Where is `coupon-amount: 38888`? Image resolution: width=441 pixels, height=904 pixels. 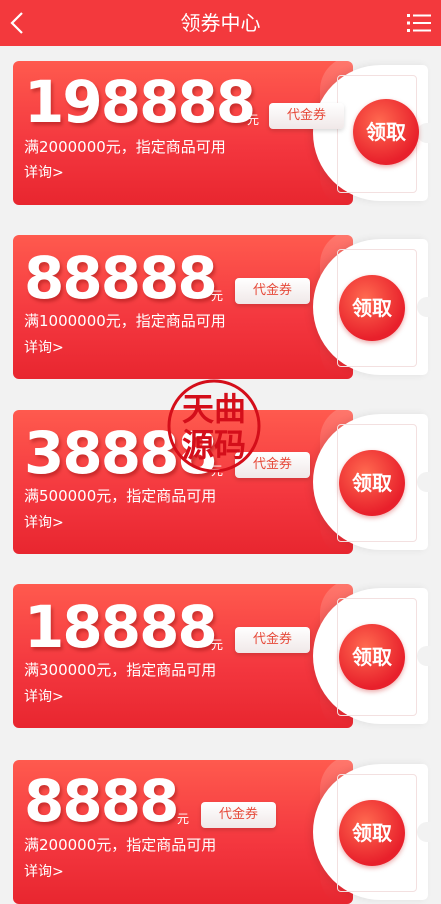
coupon-amount: 38888 is located at coordinates (121, 453).